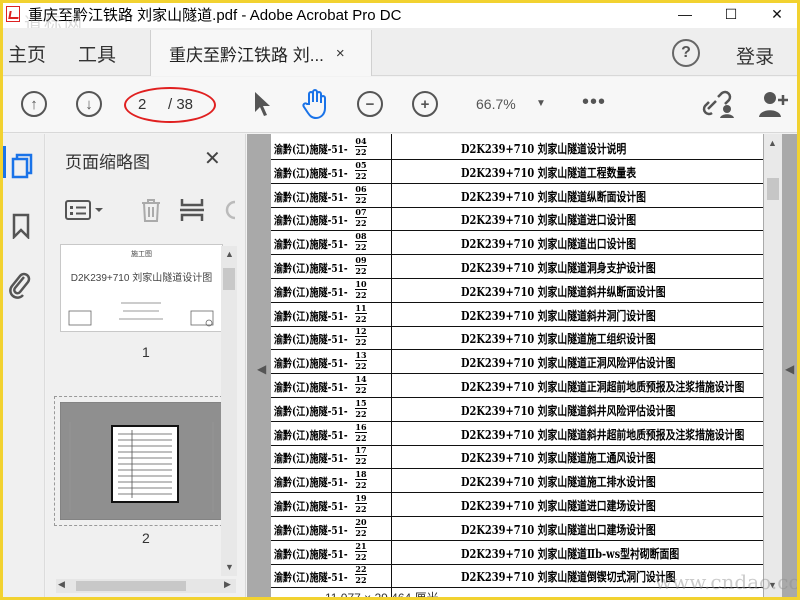 This screenshot has height=600, width=800. I want to click on drawing-title: D2K239+710 刘家山隧道倒锲切式洞门设计图, so click(568, 577).